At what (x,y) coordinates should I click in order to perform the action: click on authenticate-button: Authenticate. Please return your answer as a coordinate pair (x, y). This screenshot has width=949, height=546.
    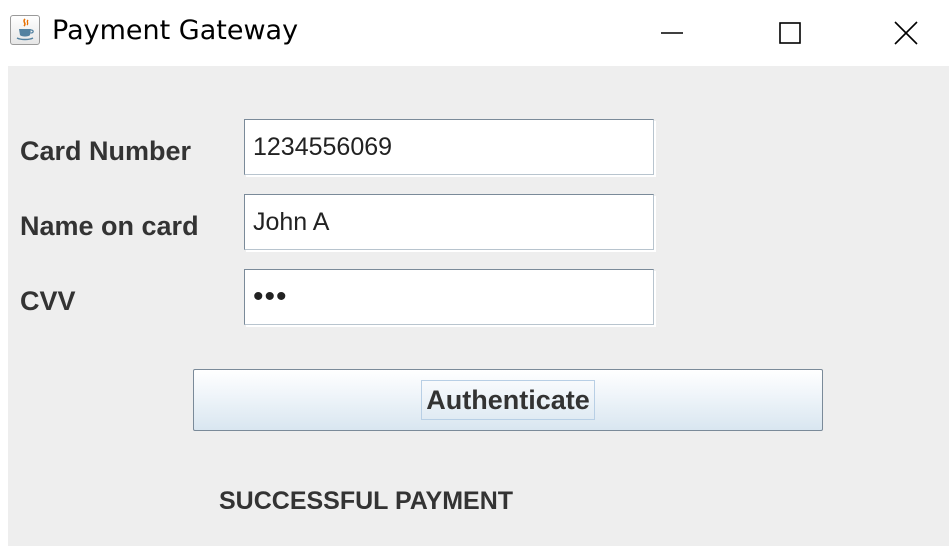
    Looking at the image, I should click on (508, 400).